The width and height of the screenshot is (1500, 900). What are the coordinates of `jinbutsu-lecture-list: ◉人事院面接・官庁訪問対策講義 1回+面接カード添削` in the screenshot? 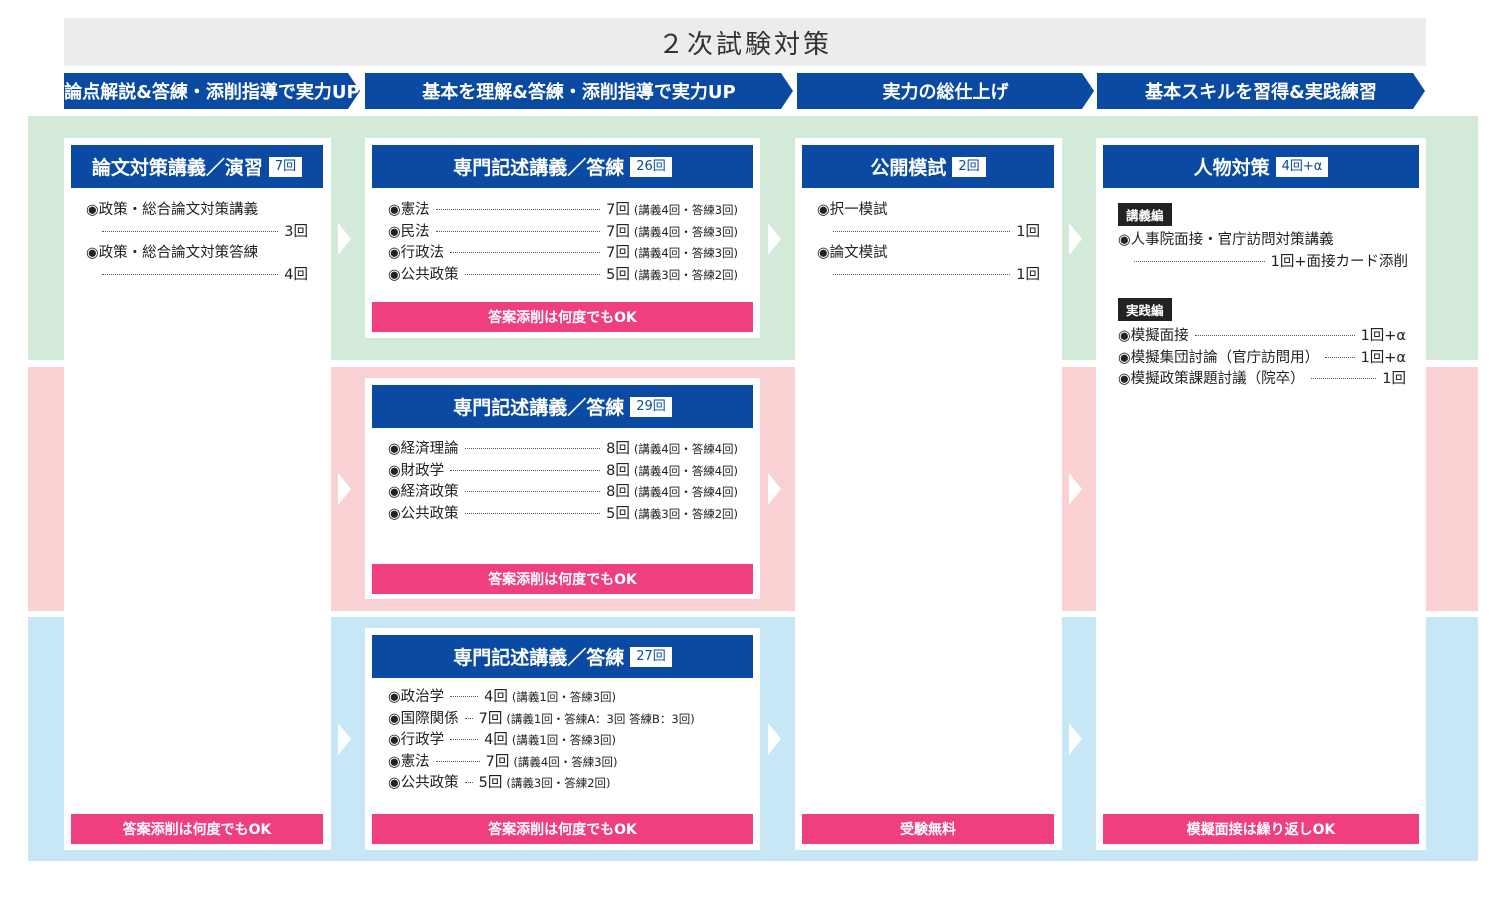 It's located at (1263, 251).